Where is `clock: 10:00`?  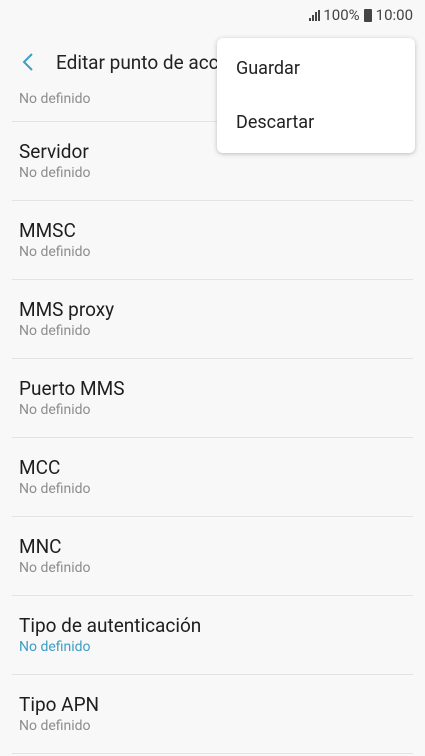
clock: 10:00 is located at coordinates (394, 15).